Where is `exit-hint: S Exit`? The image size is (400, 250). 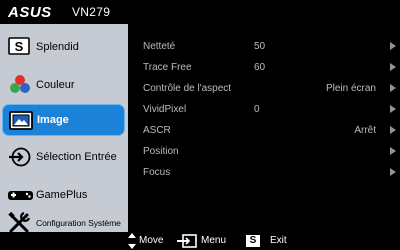
exit-hint: S Exit is located at coordinates (272, 241).